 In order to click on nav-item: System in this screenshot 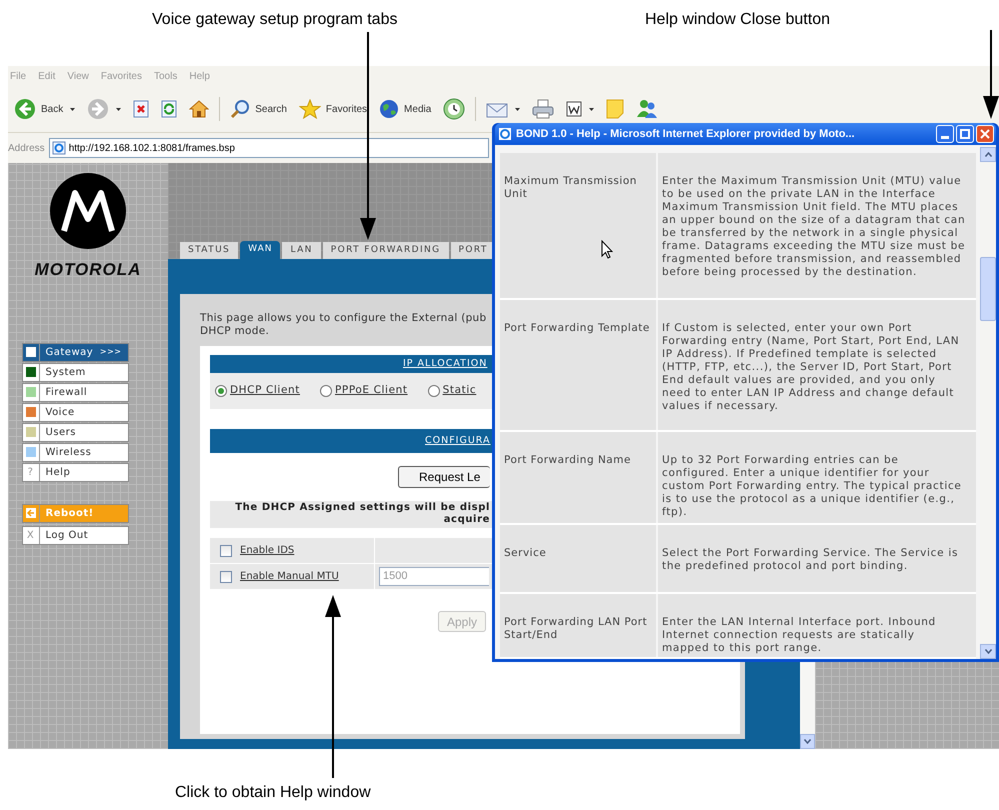, I will do `click(75, 372)`.